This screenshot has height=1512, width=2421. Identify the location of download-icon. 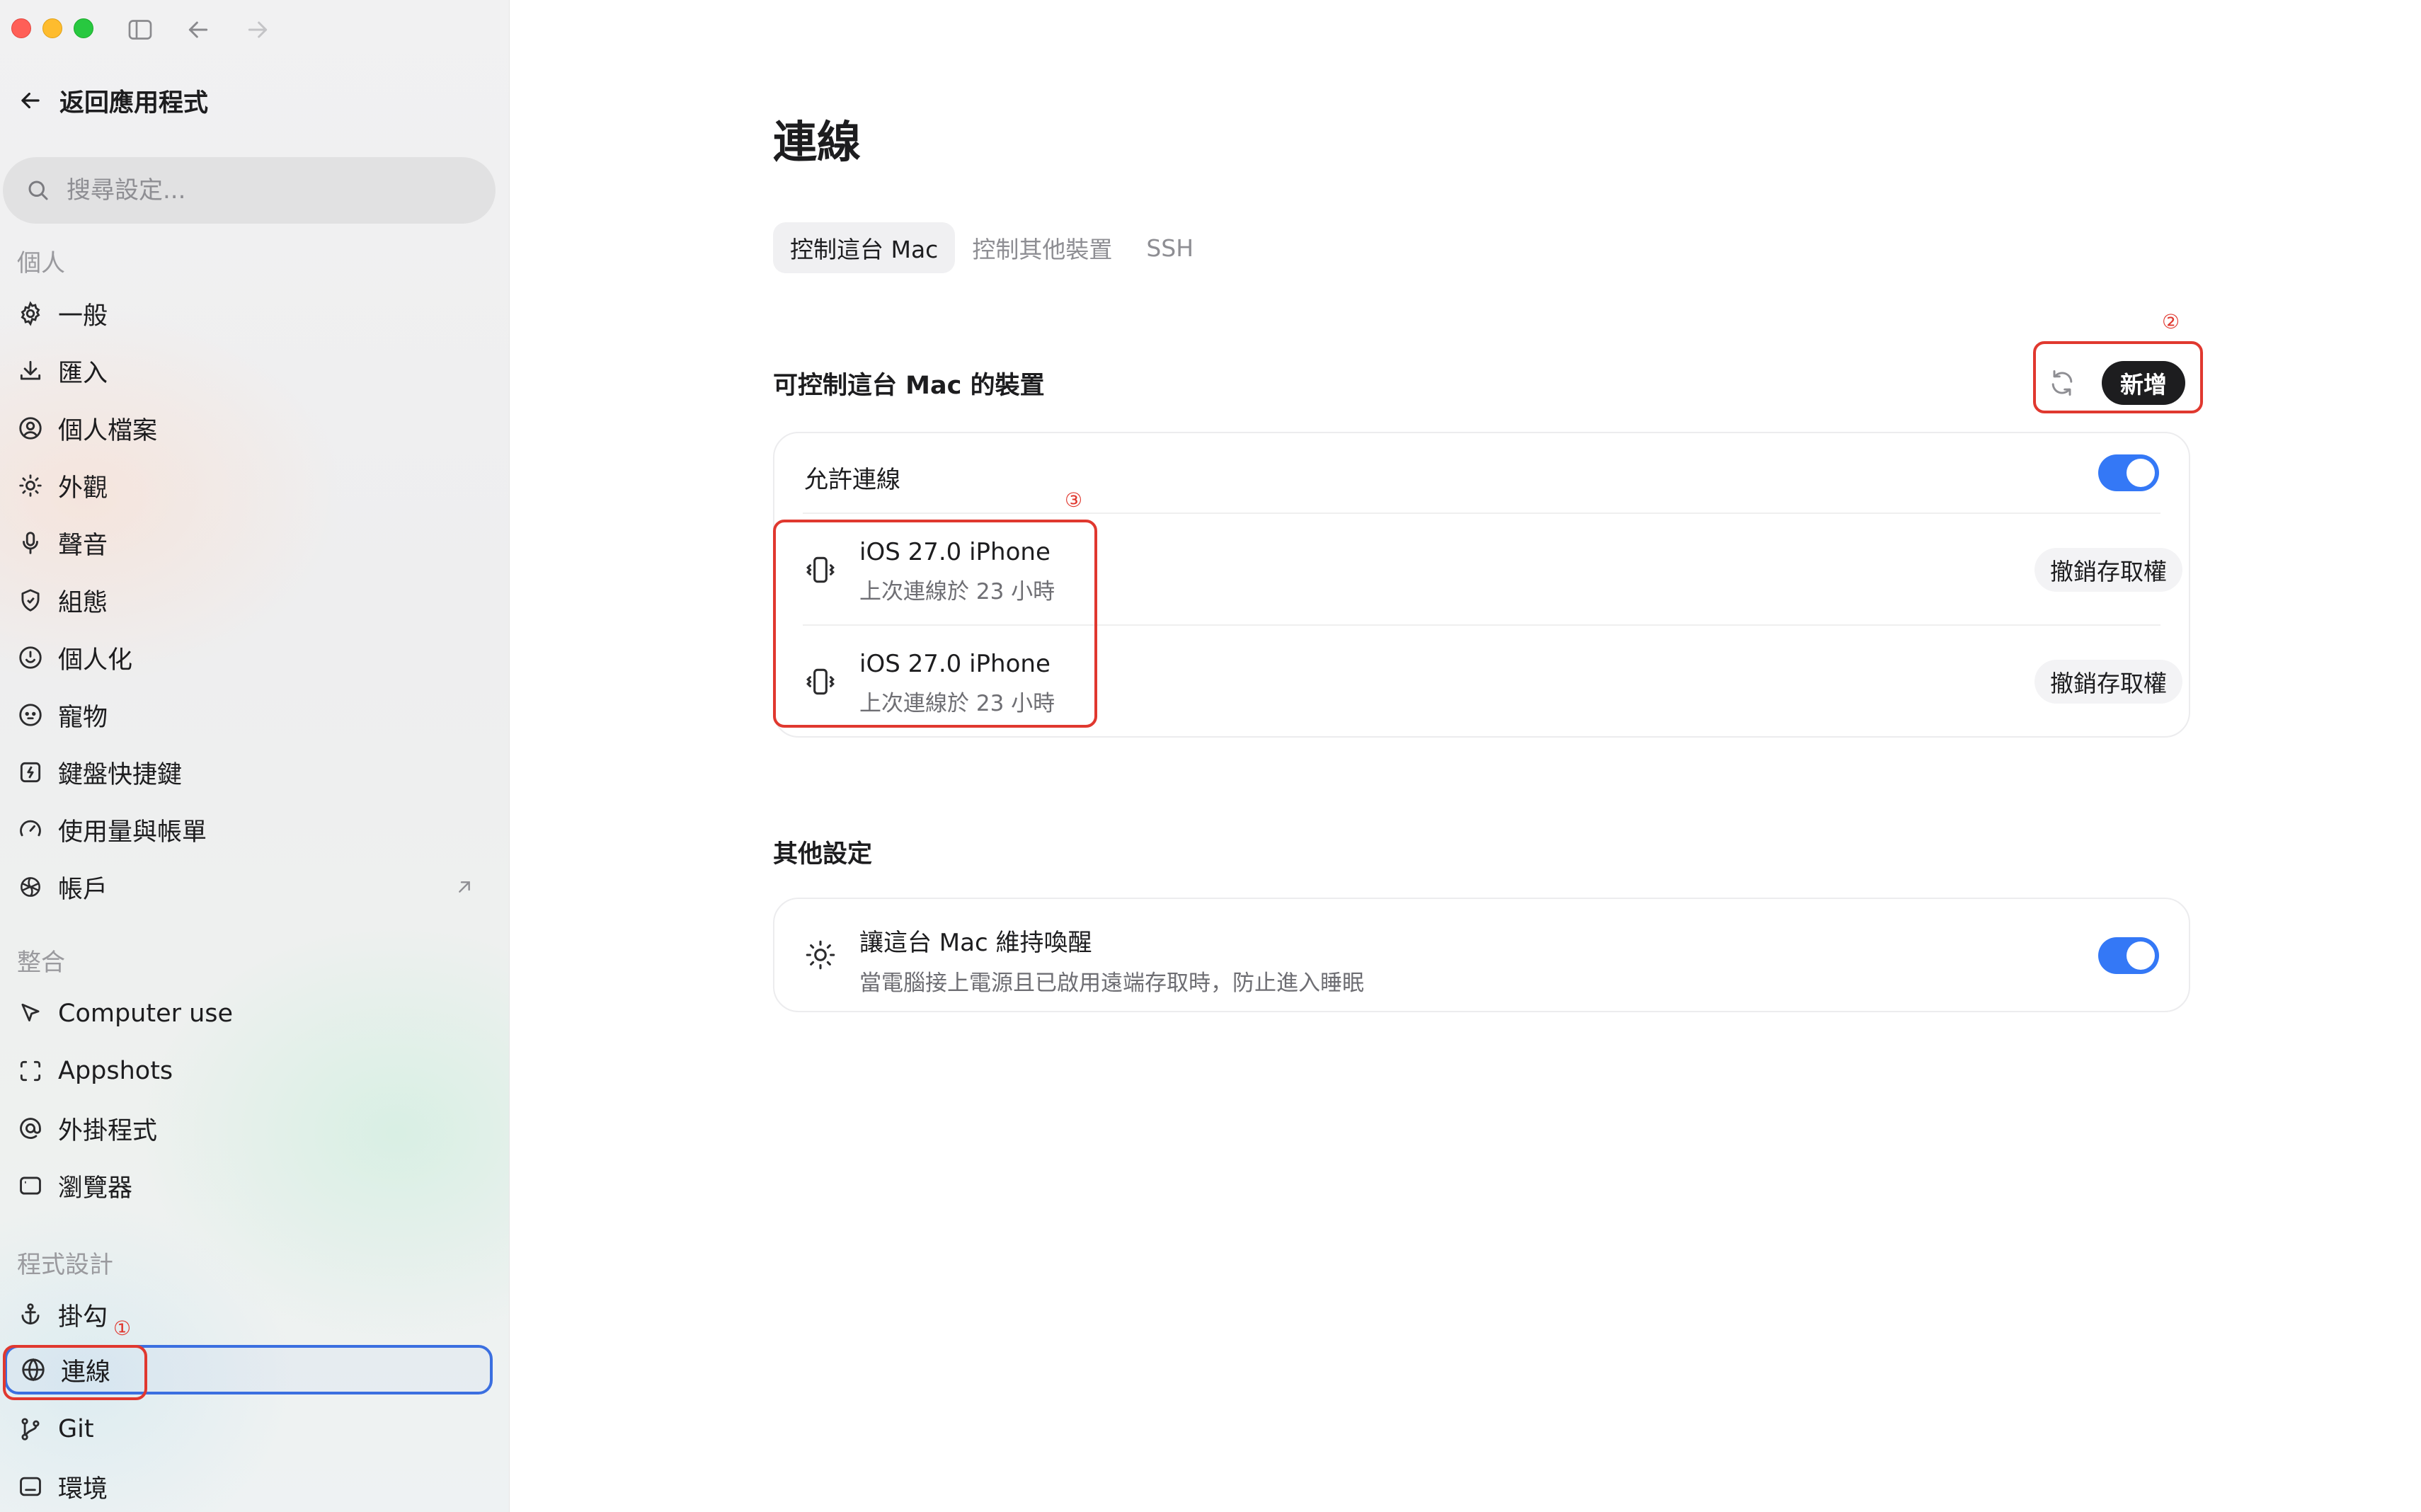
(31, 370).